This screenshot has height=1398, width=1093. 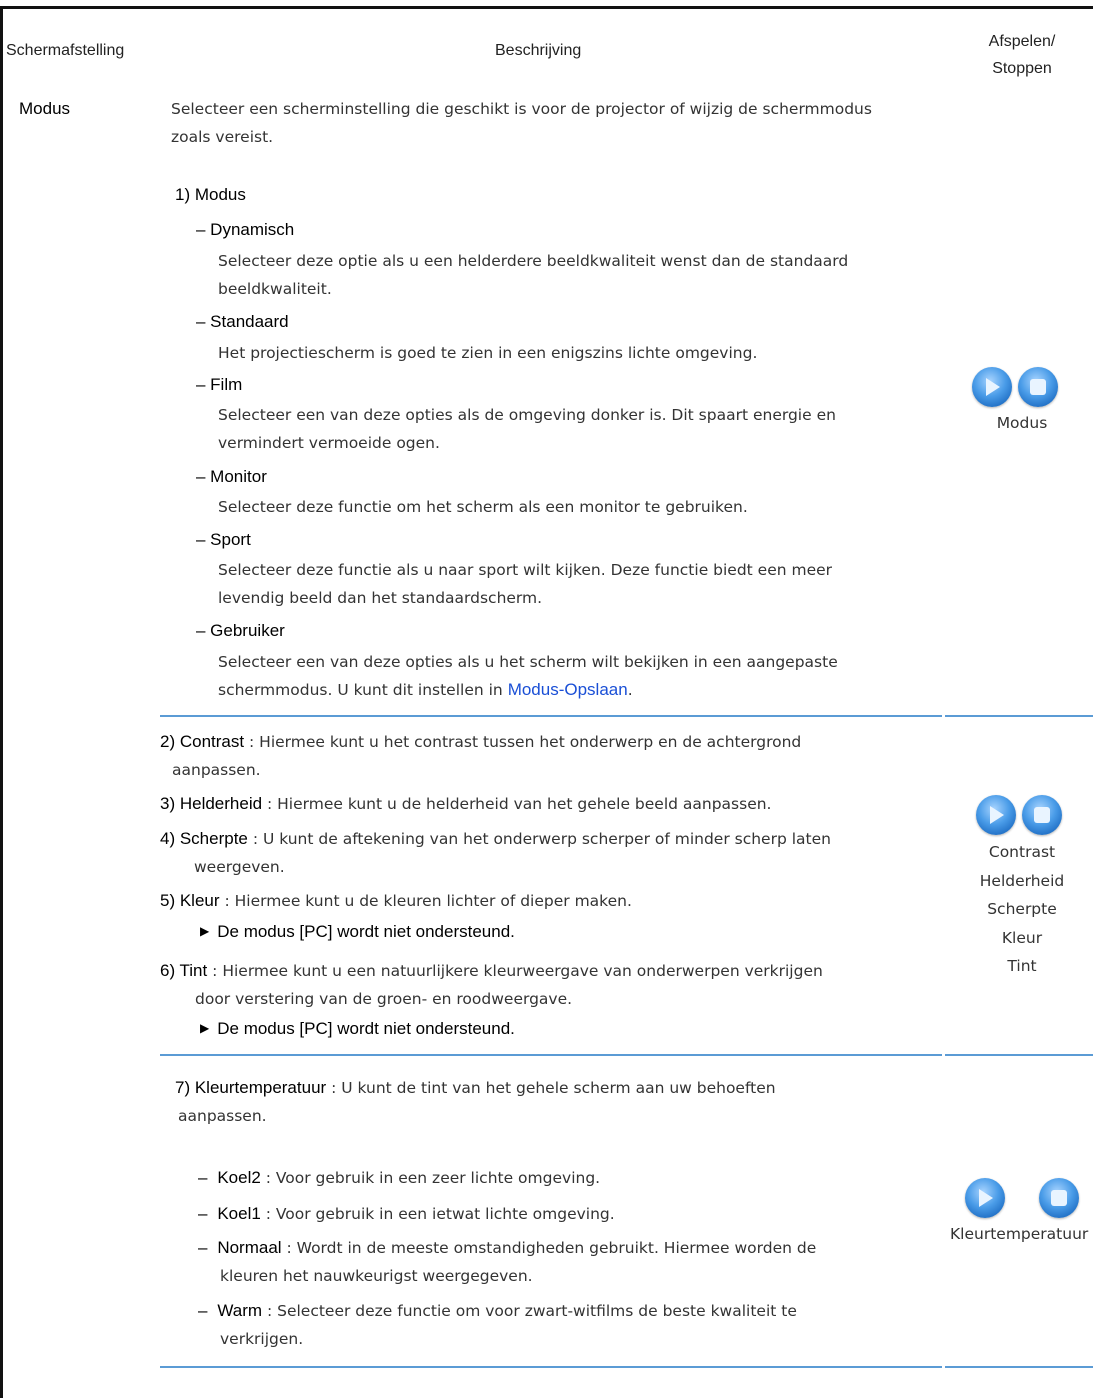 I want to click on setting-key: 2) Contrast, so click(x=202, y=741).